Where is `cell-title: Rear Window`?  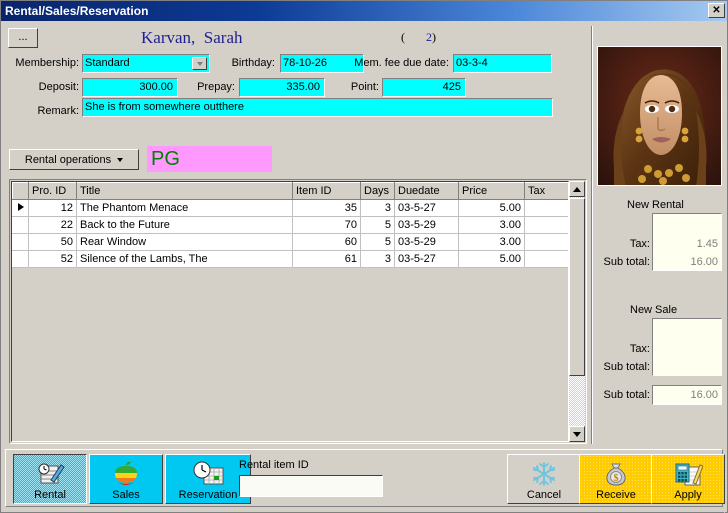 cell-title: Rear Window is located at coordinates (184, 242).